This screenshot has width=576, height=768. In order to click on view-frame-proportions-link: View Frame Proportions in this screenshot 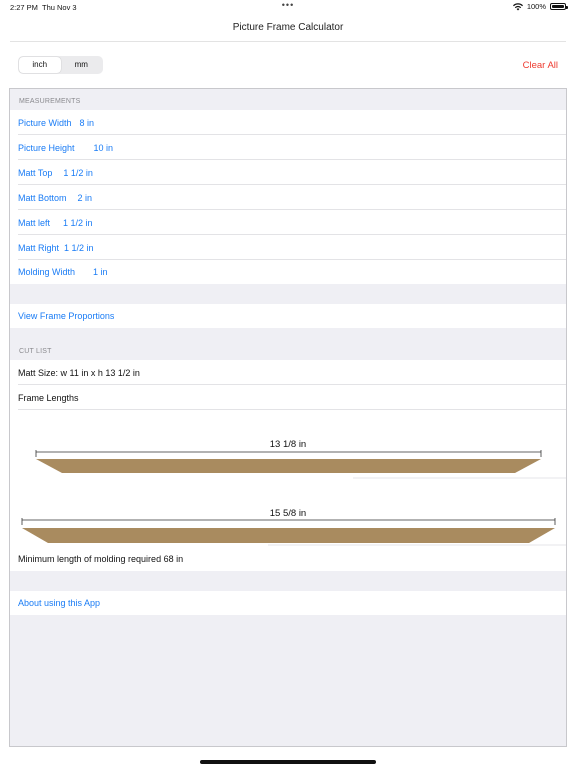, I will do `click(66, 316)`.